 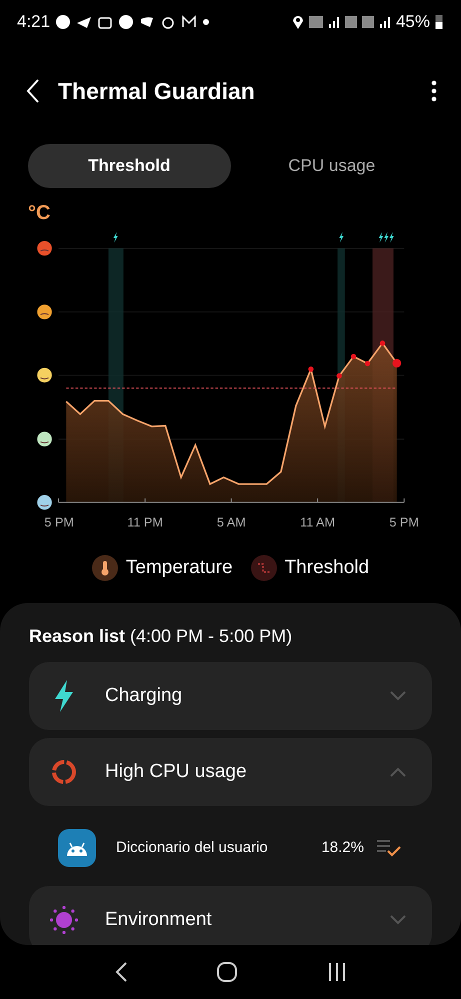 What do you see at coordinates (298, 22) in the screenshot?
I see `location-icon` at bounding box center [298, 22].